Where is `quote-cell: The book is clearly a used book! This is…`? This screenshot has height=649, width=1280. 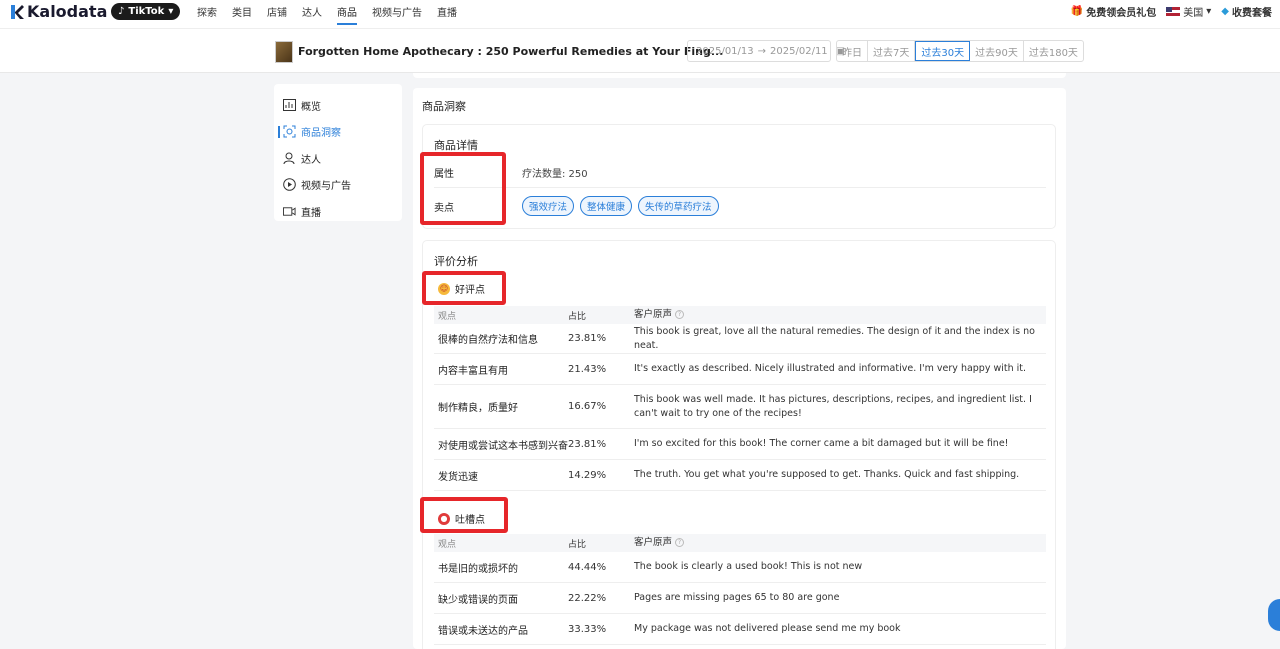
quote-cell: The book is clearly a used book! This is… is located at coordinates (748, 567).